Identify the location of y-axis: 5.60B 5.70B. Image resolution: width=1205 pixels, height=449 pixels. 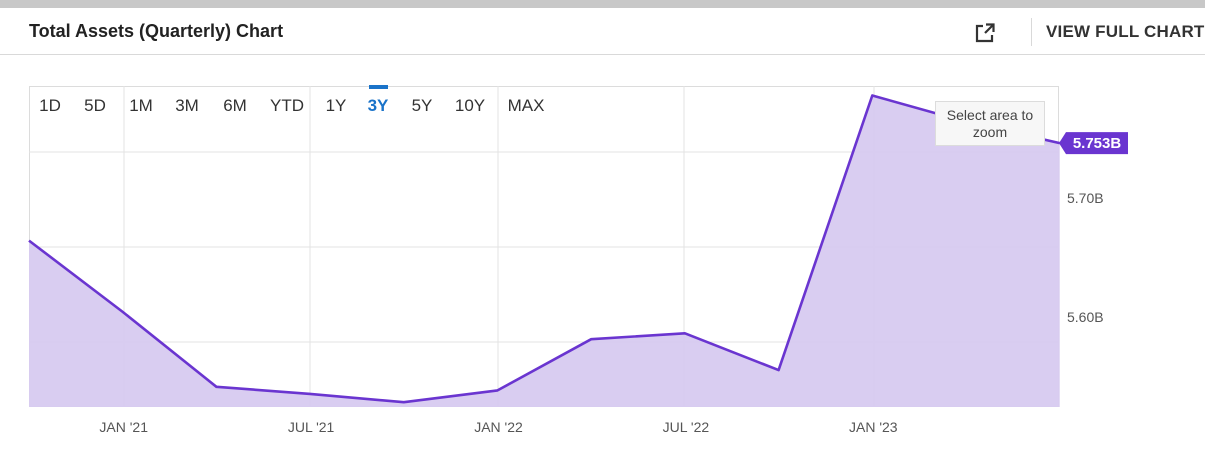
(1085, 257).